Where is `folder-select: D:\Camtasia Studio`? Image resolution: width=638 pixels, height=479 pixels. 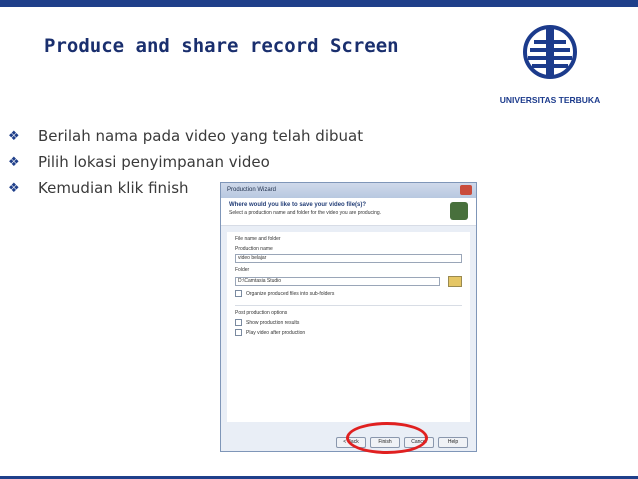
folder-select: D:\Camtasia Studio is located at coordinates (337, 281).